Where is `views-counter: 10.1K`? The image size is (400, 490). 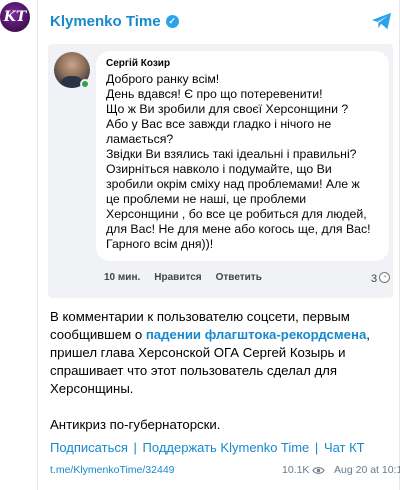
views-counter: 10.1K is located at coordinates (304, 470).